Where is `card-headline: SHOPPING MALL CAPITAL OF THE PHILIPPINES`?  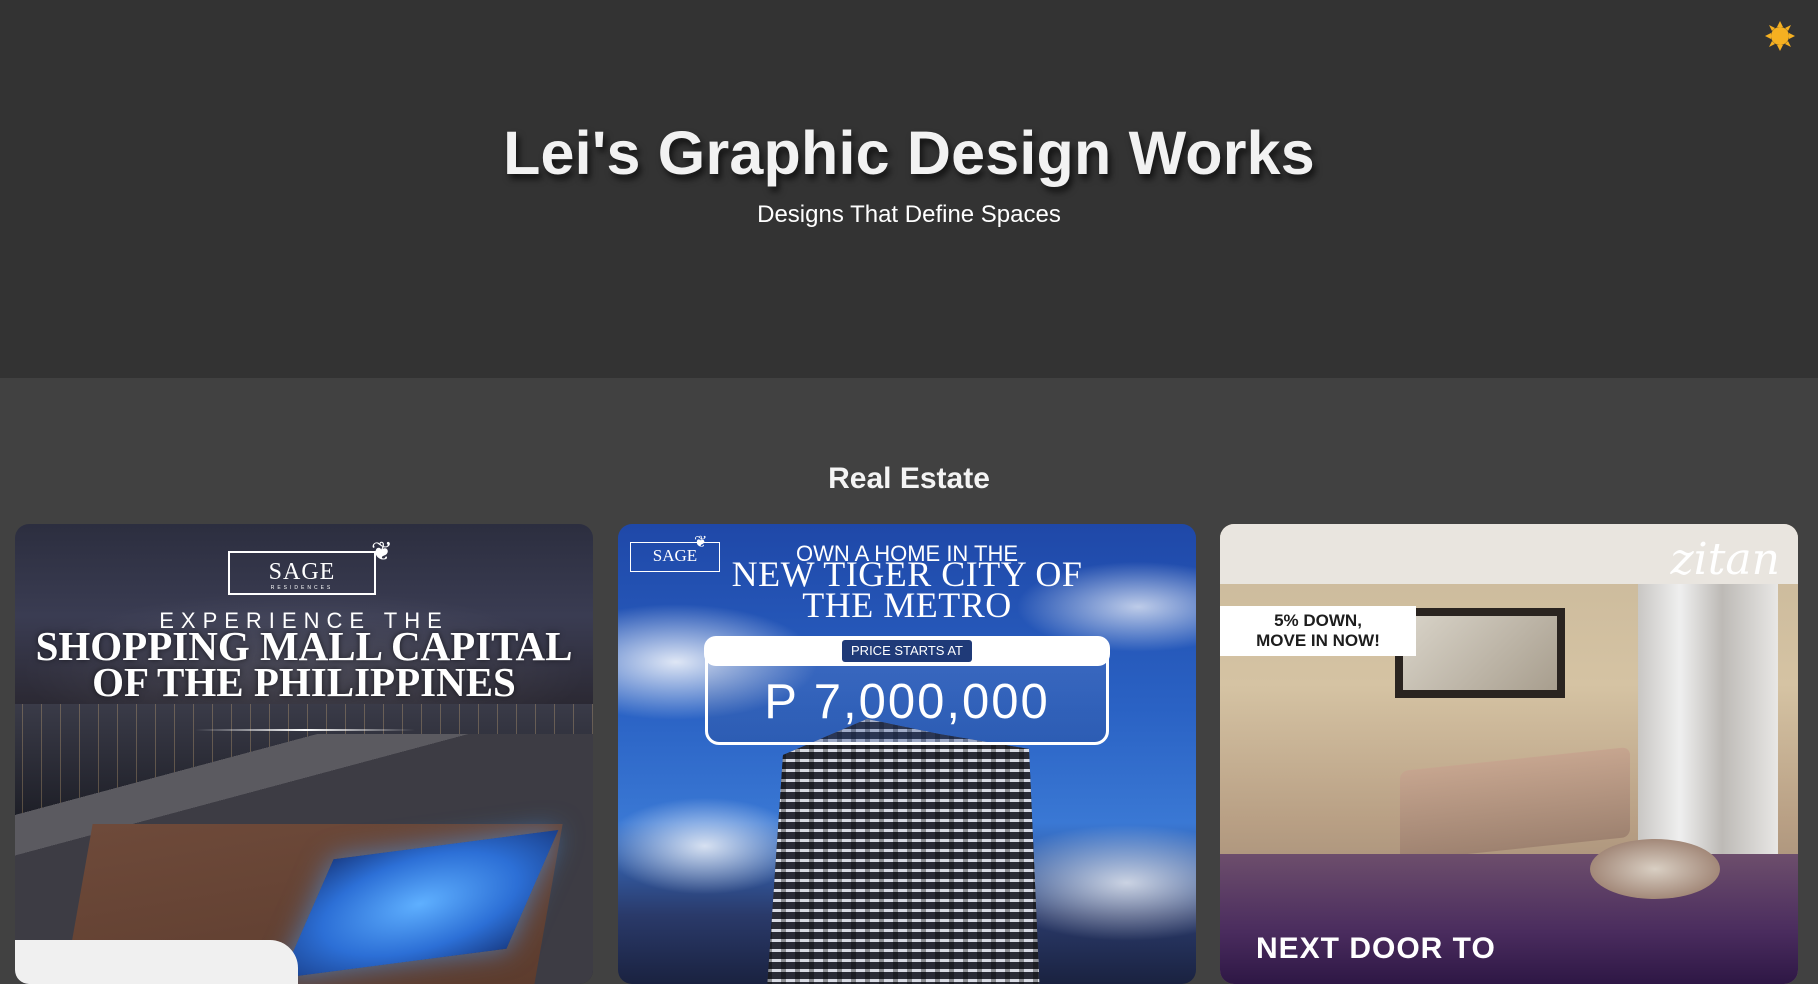
card-headline: SHOPPING MALL CAPITAL OF THE PHILIPPINES is located at coordinates (304, 665).